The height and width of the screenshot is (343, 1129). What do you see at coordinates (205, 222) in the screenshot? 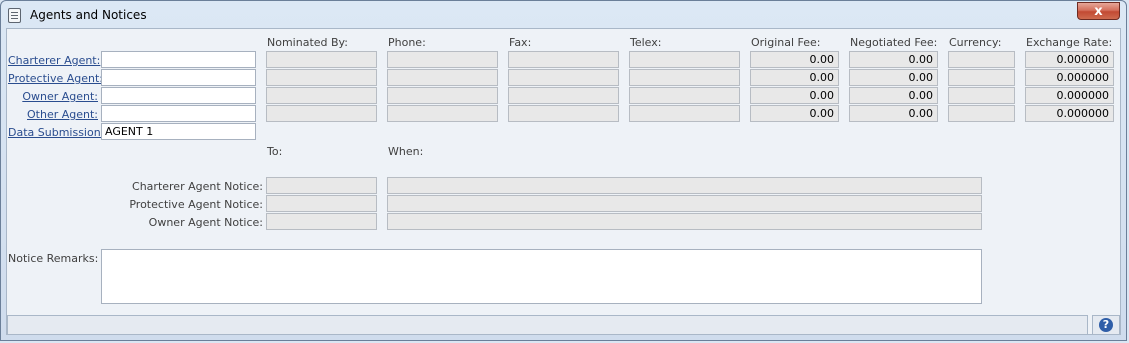
I see `owner-notice-label: Owner Agent Notice:` at bounding box center [205, 222].